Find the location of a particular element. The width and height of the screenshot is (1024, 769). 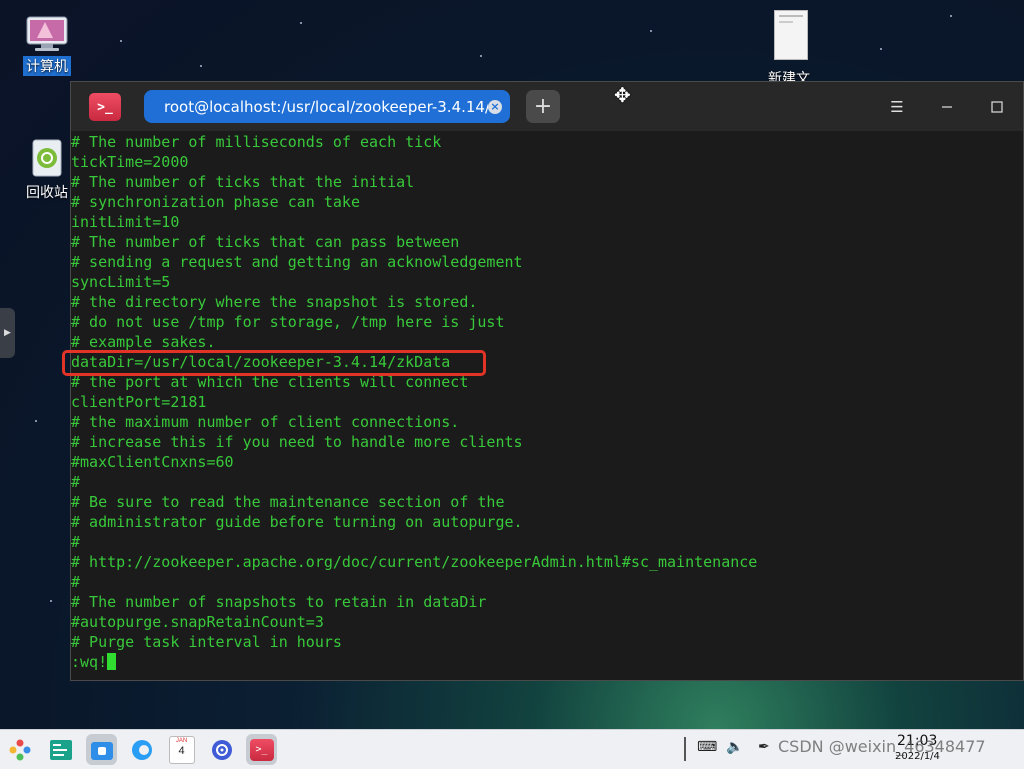

terminal-line: # Purge task interval in hours is located at coordinates (547, 642).